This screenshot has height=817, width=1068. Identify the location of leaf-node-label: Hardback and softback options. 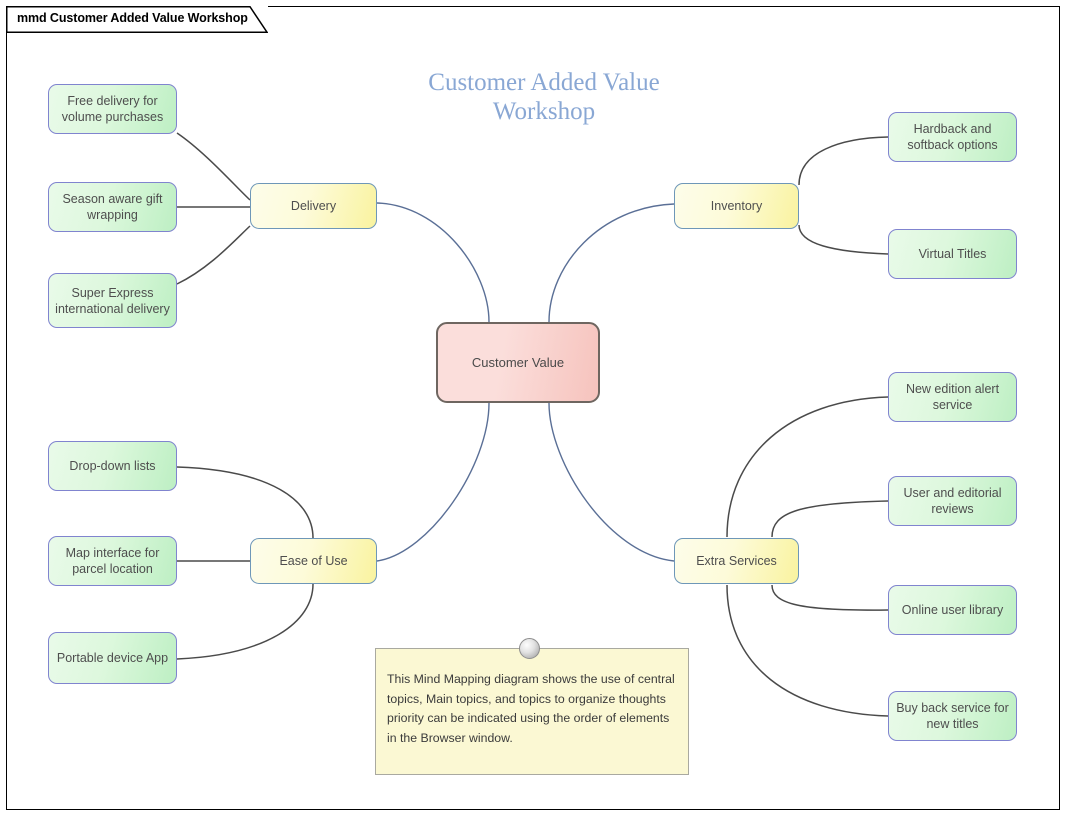
(952, 137).